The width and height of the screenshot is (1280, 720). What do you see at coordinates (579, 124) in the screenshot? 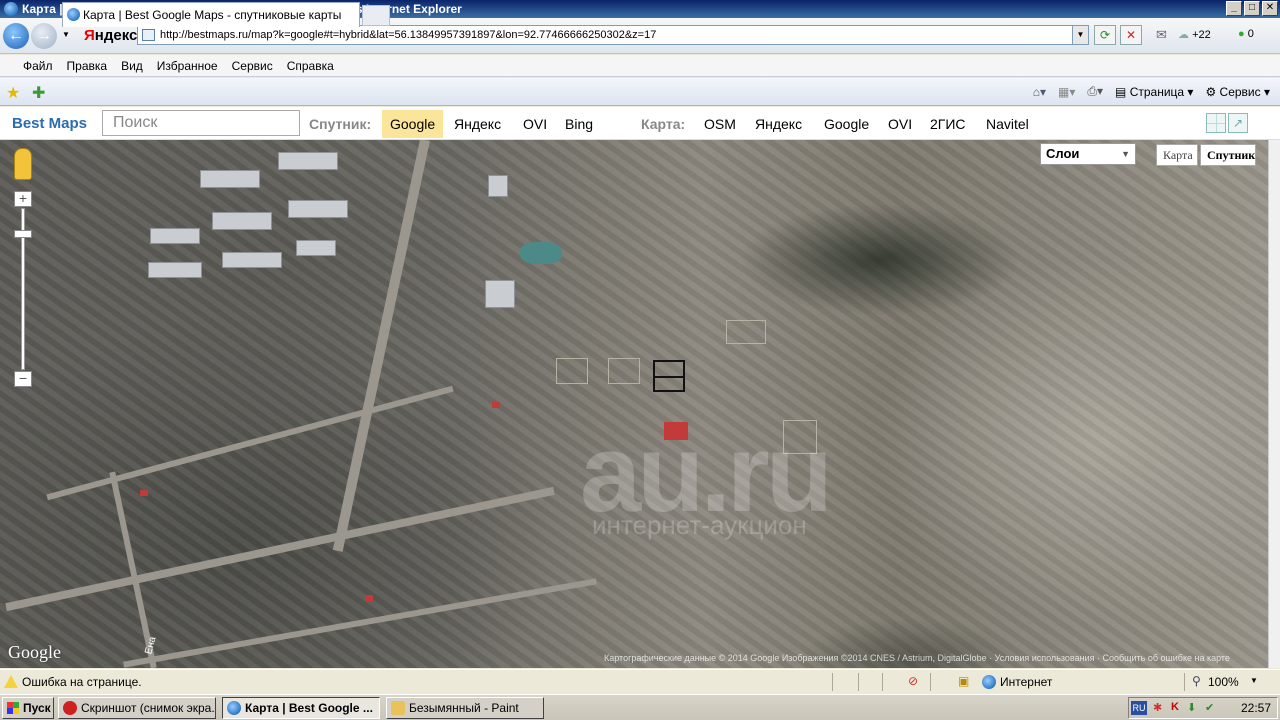
I see `satellite-bing: Bing` at bounding box center [579, 124].